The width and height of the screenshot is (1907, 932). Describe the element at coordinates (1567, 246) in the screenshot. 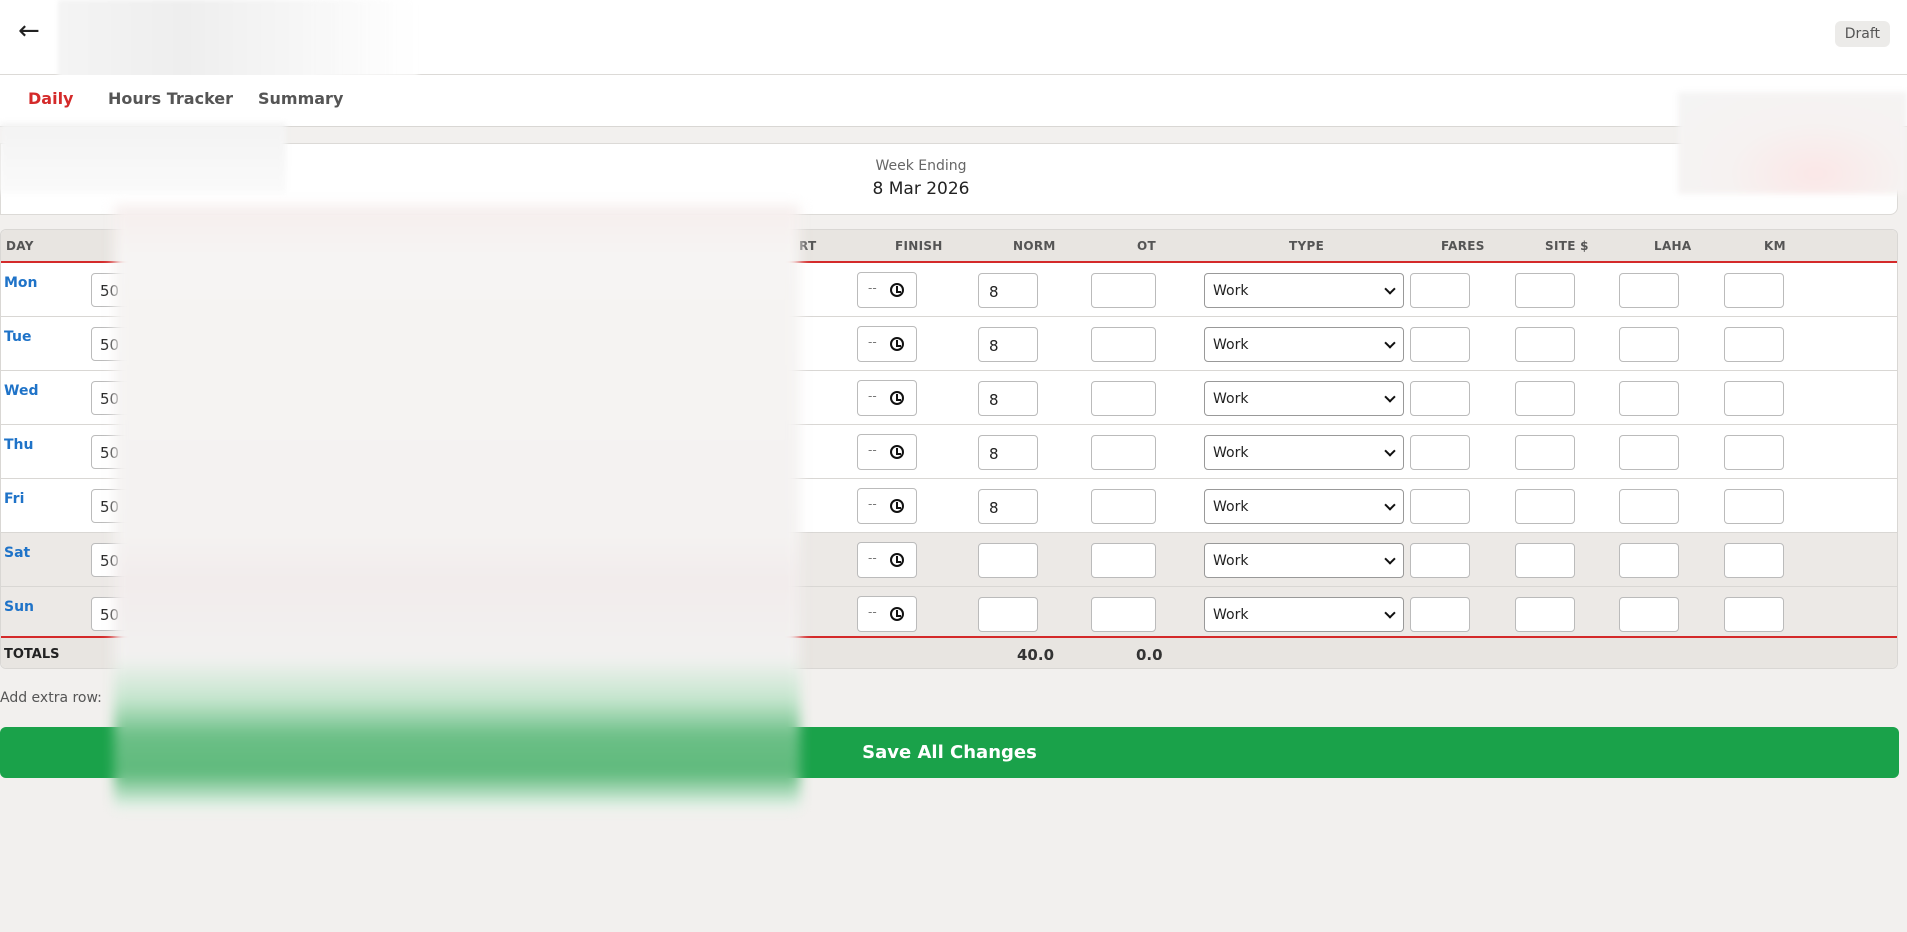

I see `column-header-site: SITE $` at that location.